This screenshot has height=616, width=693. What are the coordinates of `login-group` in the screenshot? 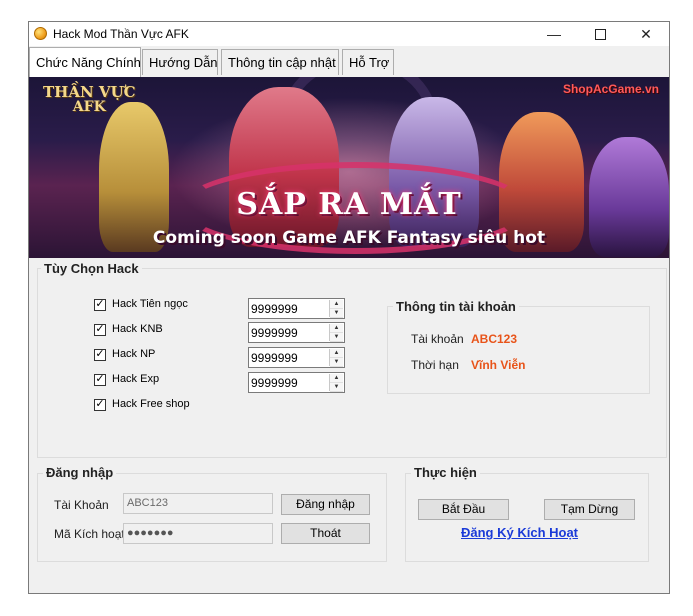 It's located at (212, 517).